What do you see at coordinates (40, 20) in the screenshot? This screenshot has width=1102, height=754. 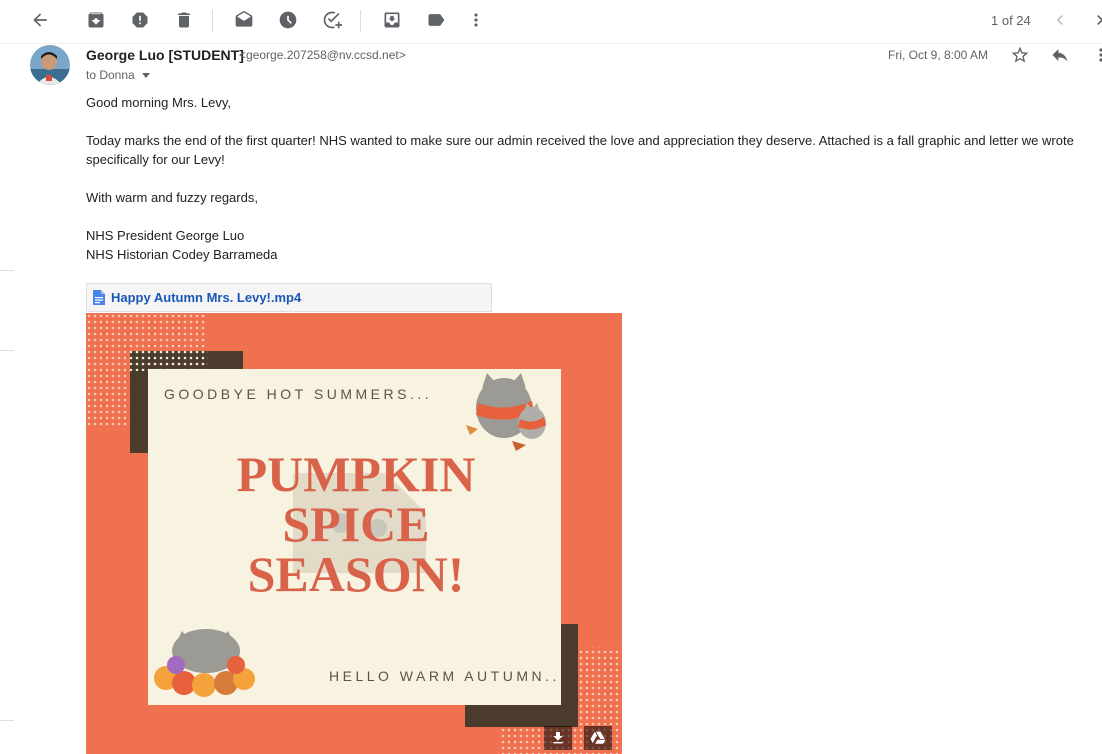 I see `back-arrow-icon` at bounding box center [40, 20].